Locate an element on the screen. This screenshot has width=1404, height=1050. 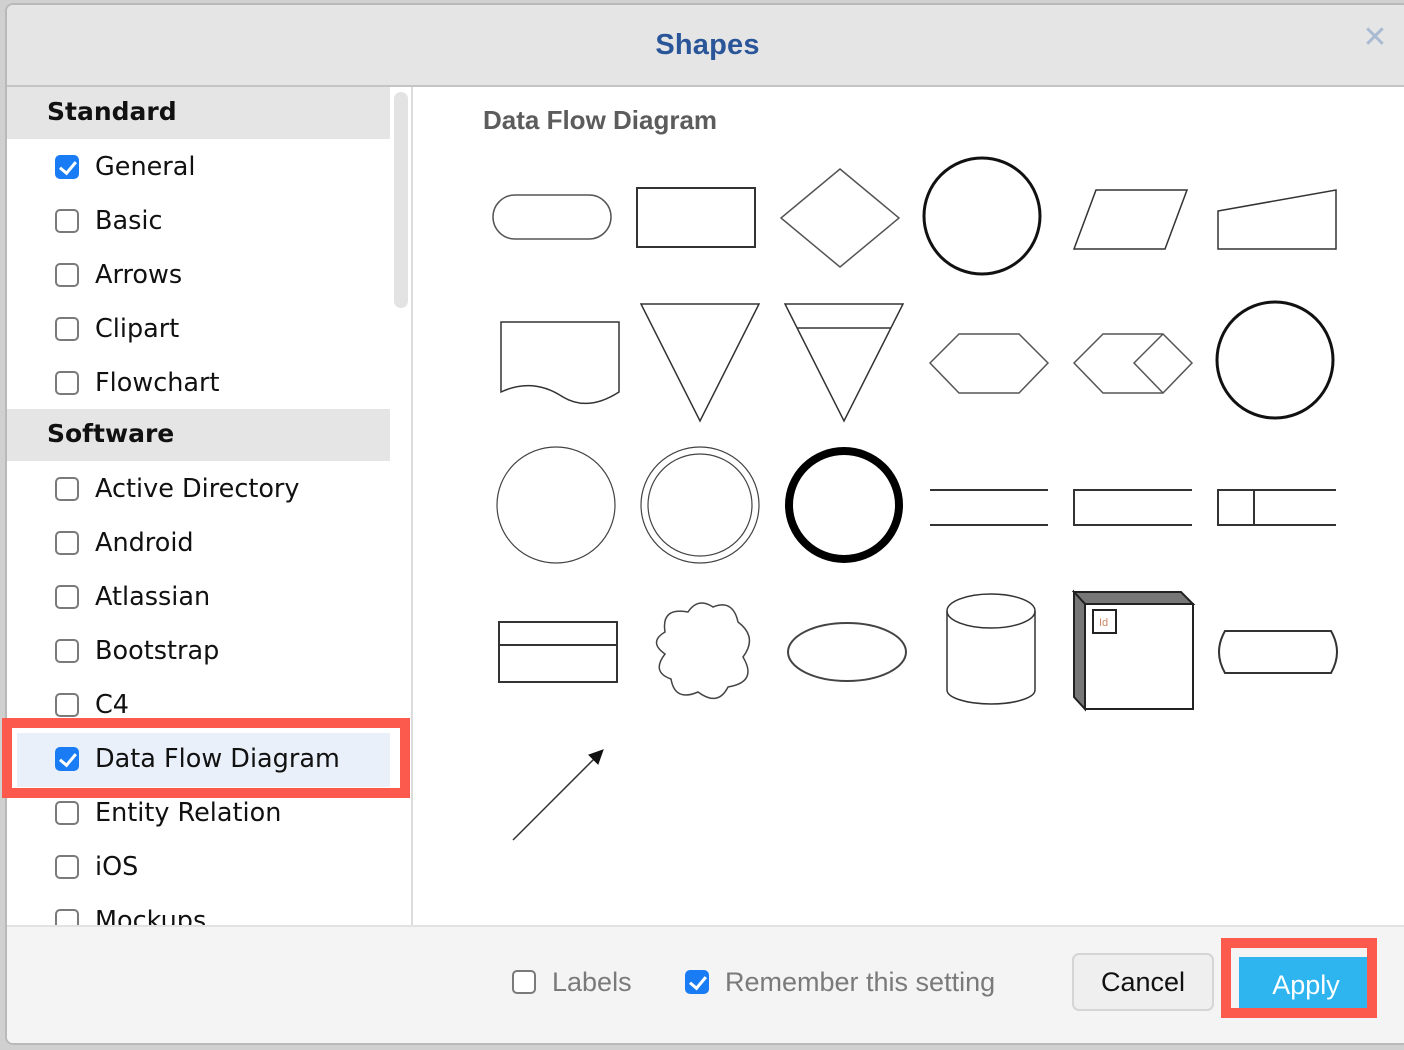
section-heading-software: Software is located at coordinates (198, 435).